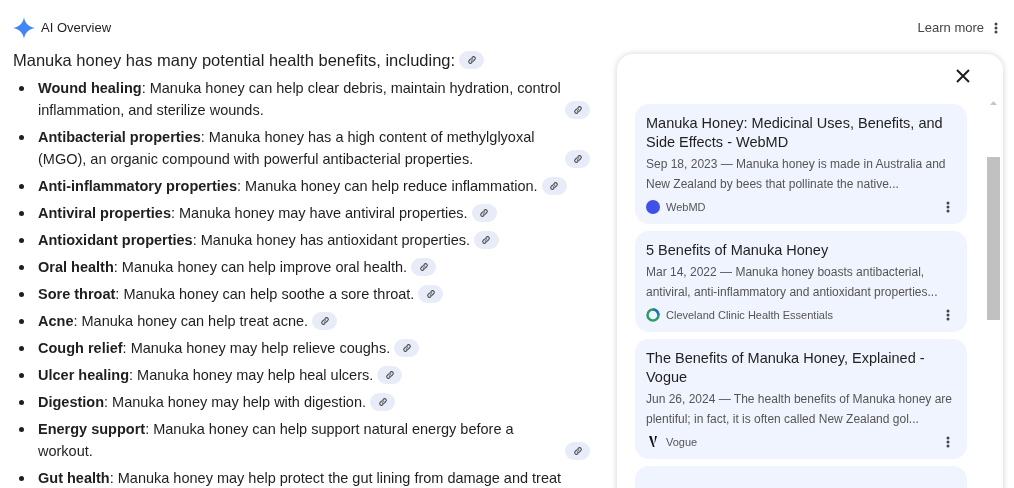  Describe the element at coordinates (993, 238) in the screenshot. I see `scrollbar-thumb` at that location.